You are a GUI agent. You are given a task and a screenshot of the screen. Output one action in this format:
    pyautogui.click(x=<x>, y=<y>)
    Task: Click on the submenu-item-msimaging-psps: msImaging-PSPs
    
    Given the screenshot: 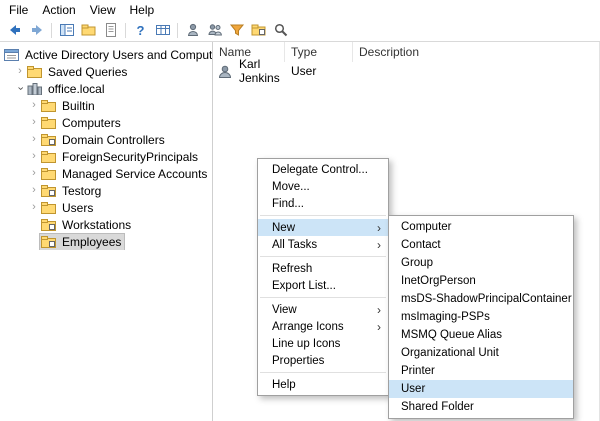 What is the action you would take?
    pyautogui.click(x=481, y=317)
    